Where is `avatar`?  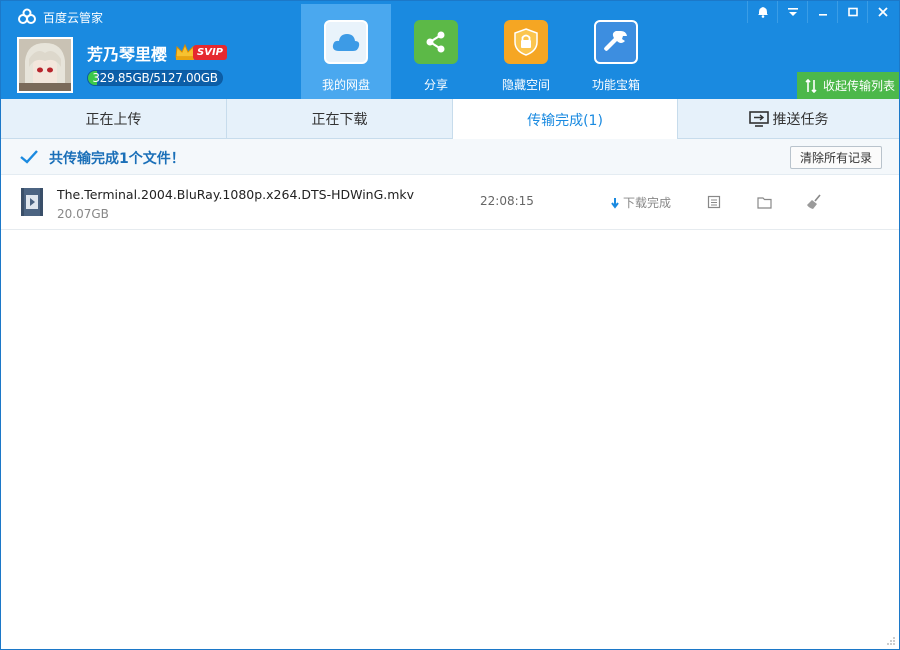
avatar is located at coordinates (45, 65).